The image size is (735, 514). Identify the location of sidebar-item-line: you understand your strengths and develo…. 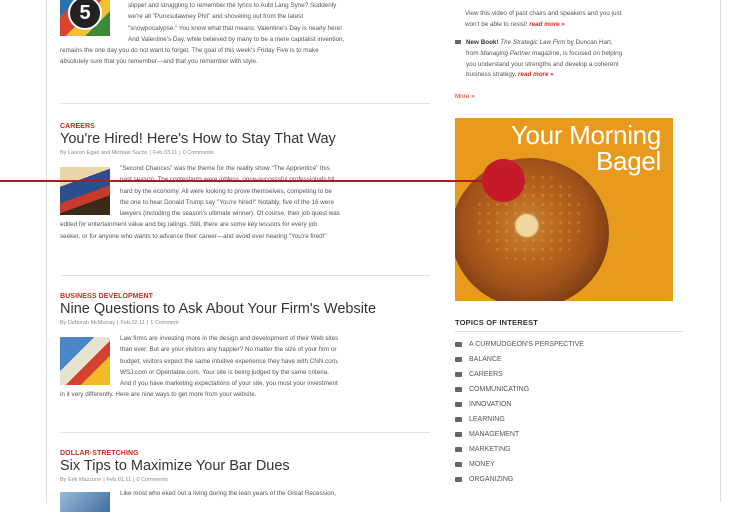
(542, 64).